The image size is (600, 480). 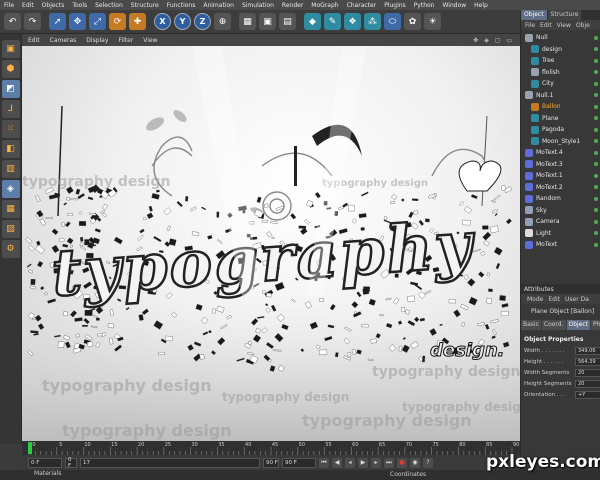 What do you see at coordinates (34, 40) in the screenshot?
I see `viewport-menu-edit: Edit` at bounding box center [34, 40].